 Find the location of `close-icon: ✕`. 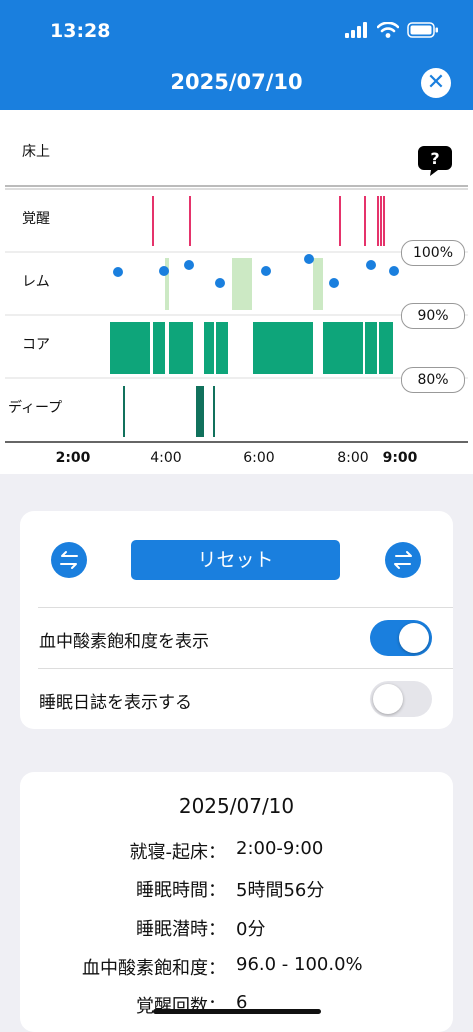

close-icon: ✕ is located at coordinates (436, 82).